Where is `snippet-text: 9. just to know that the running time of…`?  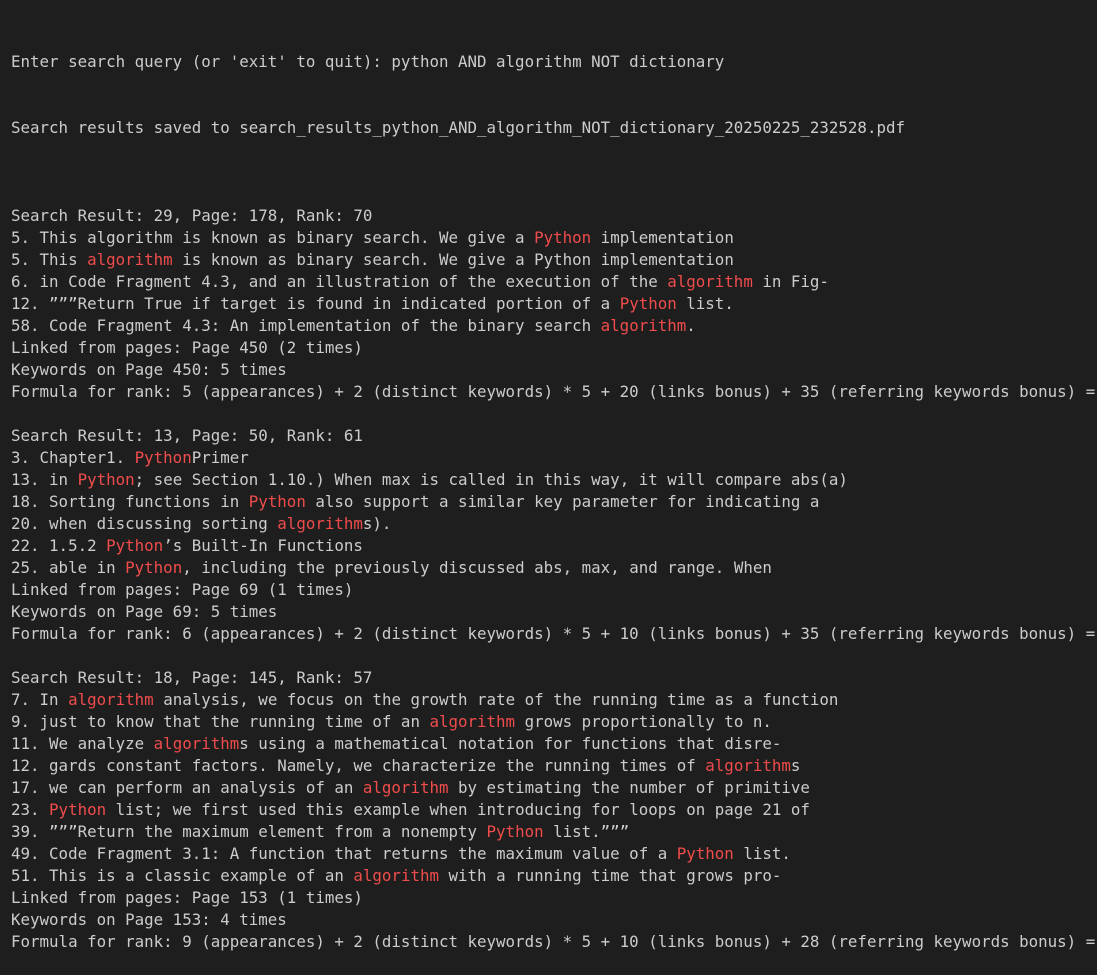 snippet-text: 9. just to know that the running time of… is located at coordinates (220, 721).